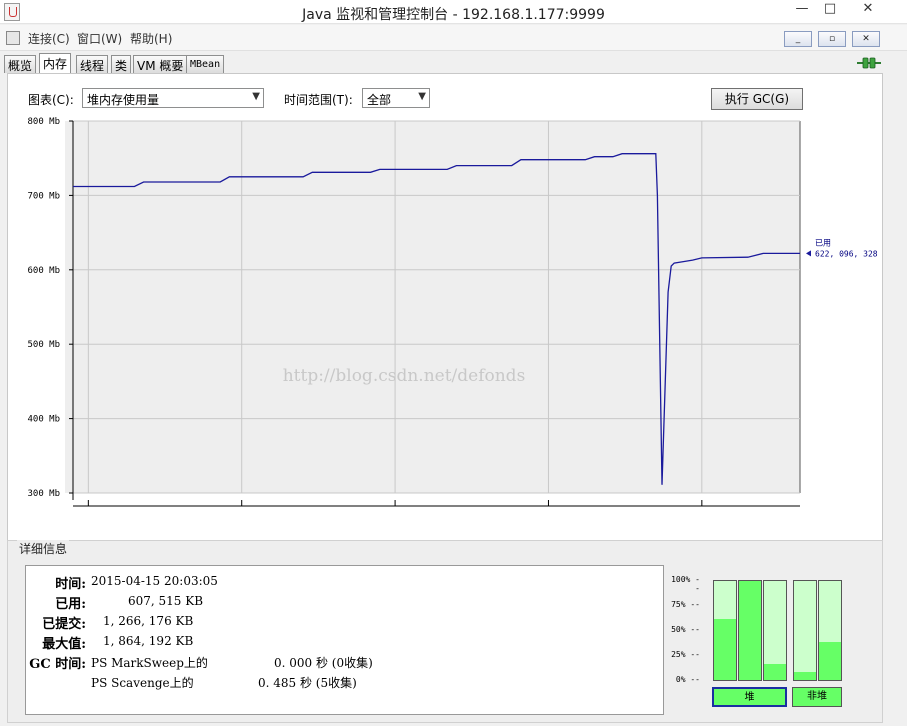 This screenshot has width=907, height=726. Describe the element at coordinates (43, 548) in the screenshot. I see `details-title: 详细信息` at that location.